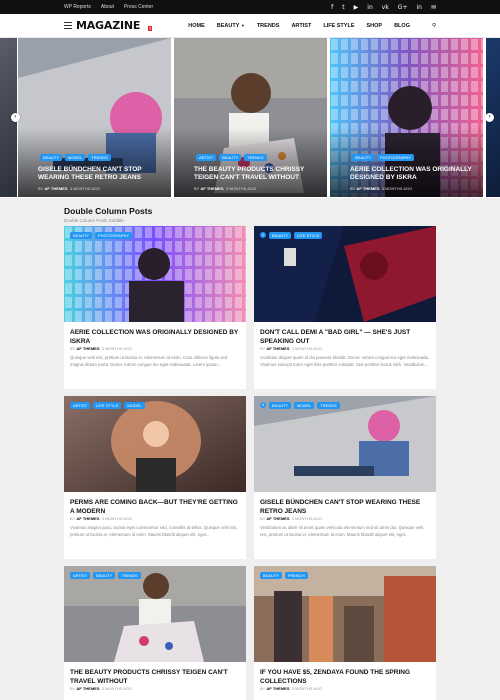  I want to click on post-number-badge: 3, so click(263, 405).